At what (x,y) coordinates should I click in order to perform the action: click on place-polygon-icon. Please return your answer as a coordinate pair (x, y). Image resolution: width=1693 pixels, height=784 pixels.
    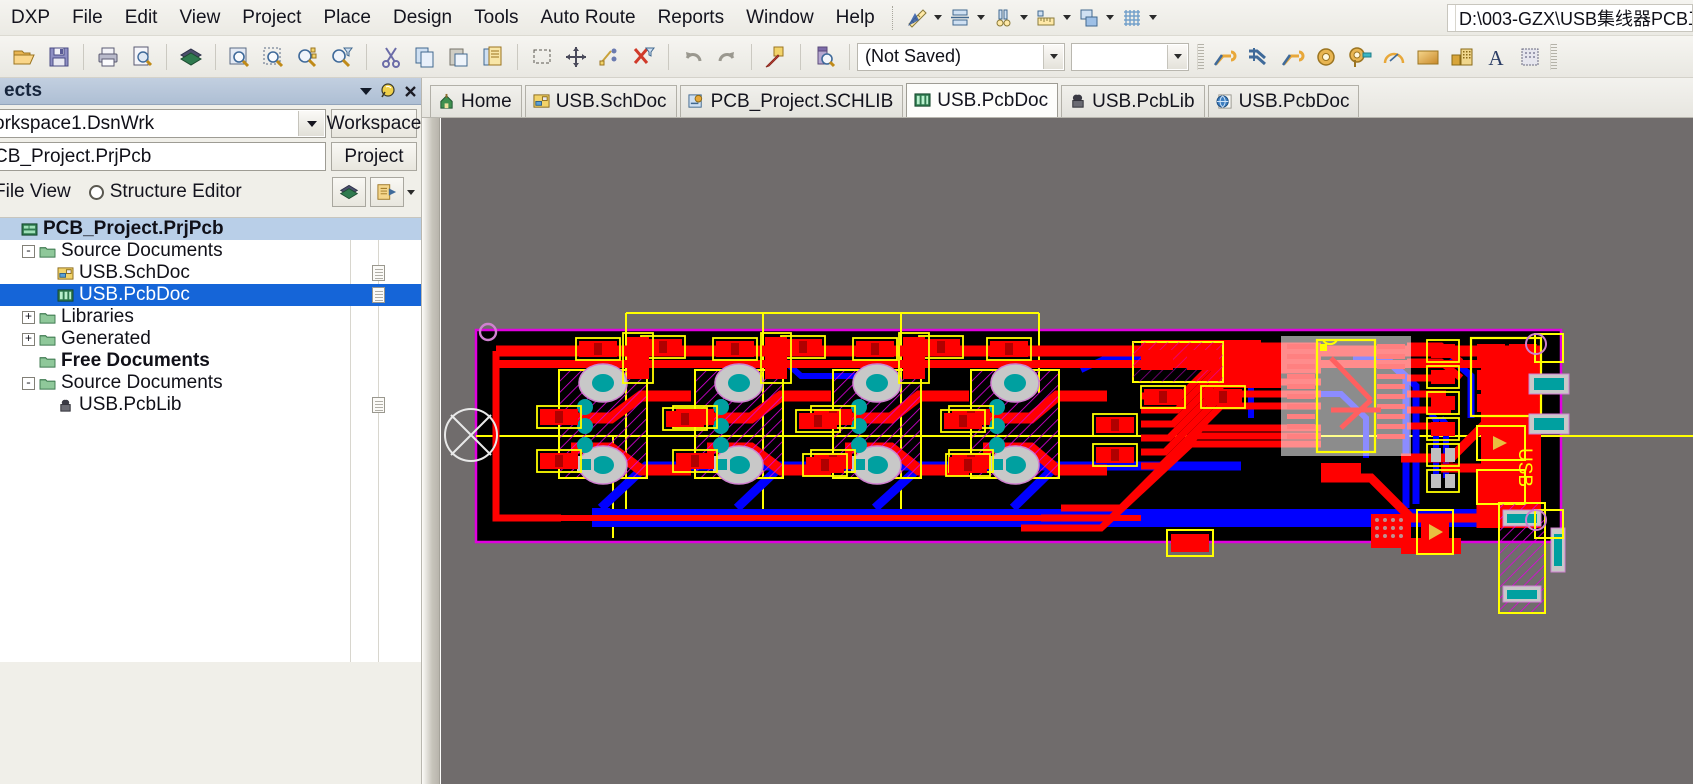
    Looking at the image, I should click on (1462, 57).